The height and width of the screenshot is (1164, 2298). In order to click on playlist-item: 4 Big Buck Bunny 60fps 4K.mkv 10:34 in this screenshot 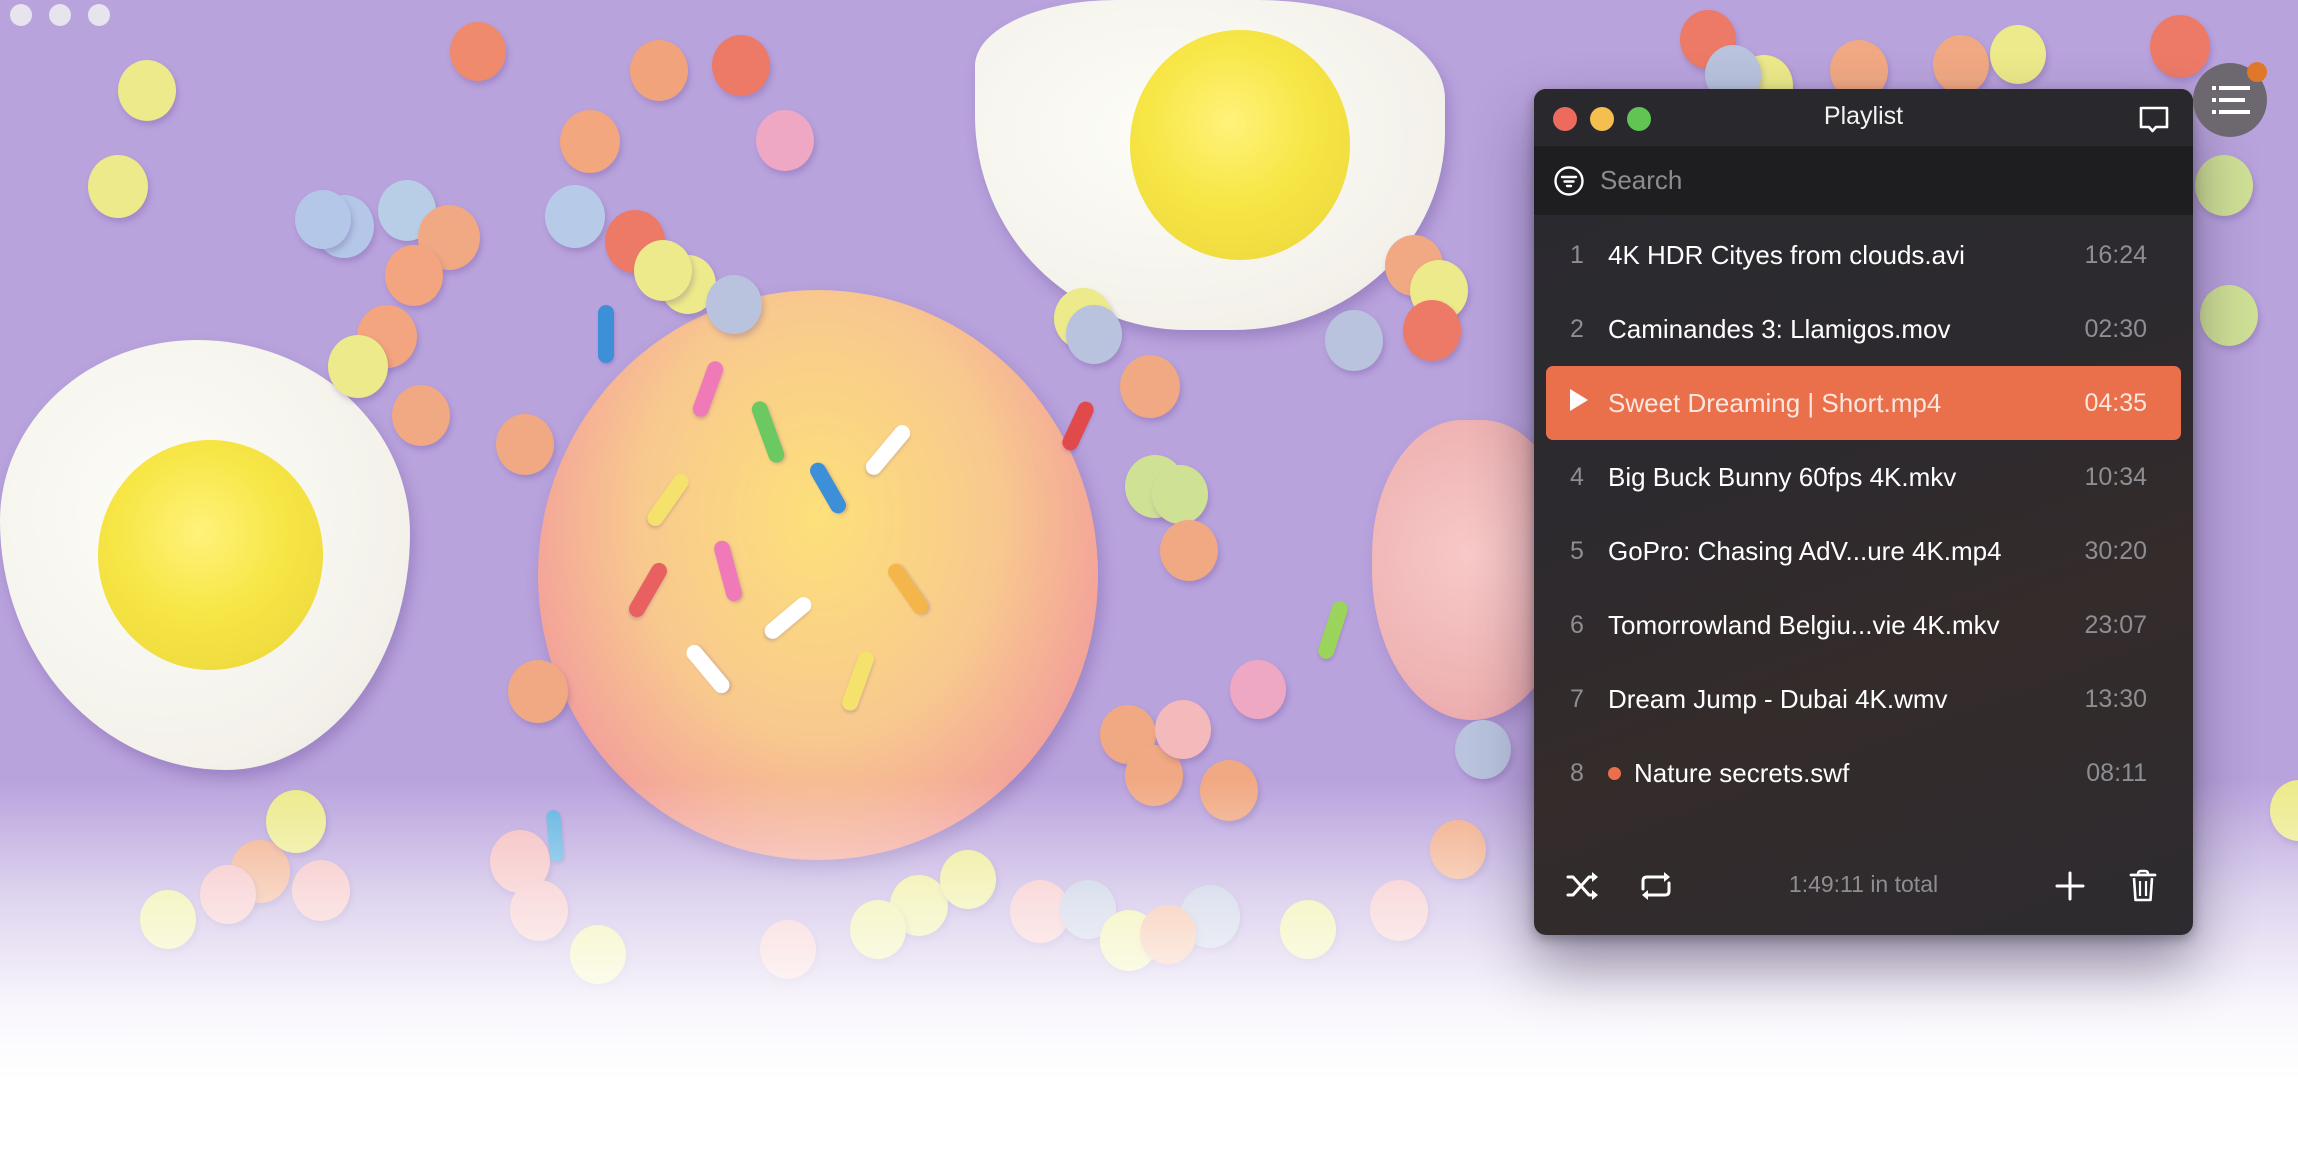, I will do `click(1863, 477)`.